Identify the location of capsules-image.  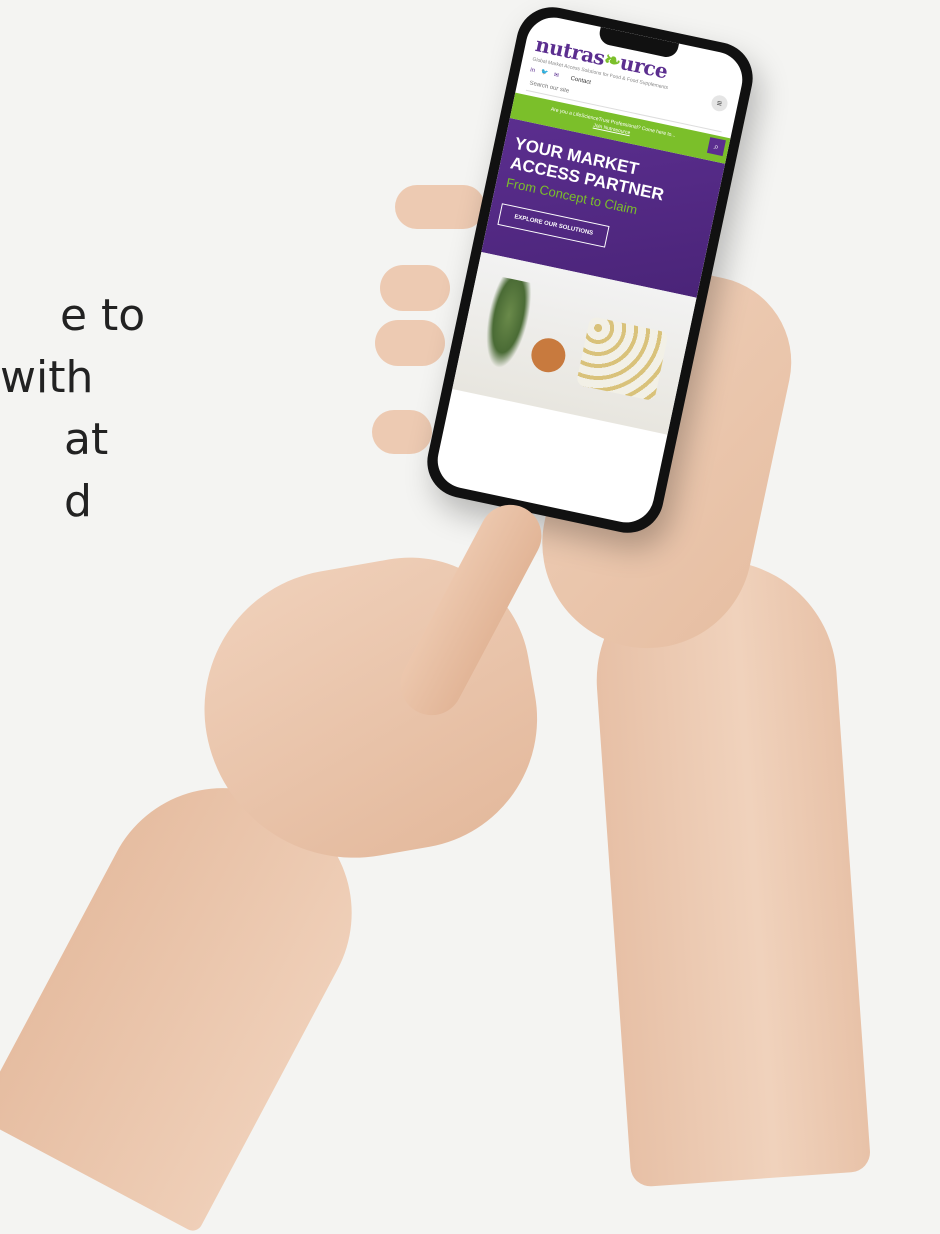
(622, 359).